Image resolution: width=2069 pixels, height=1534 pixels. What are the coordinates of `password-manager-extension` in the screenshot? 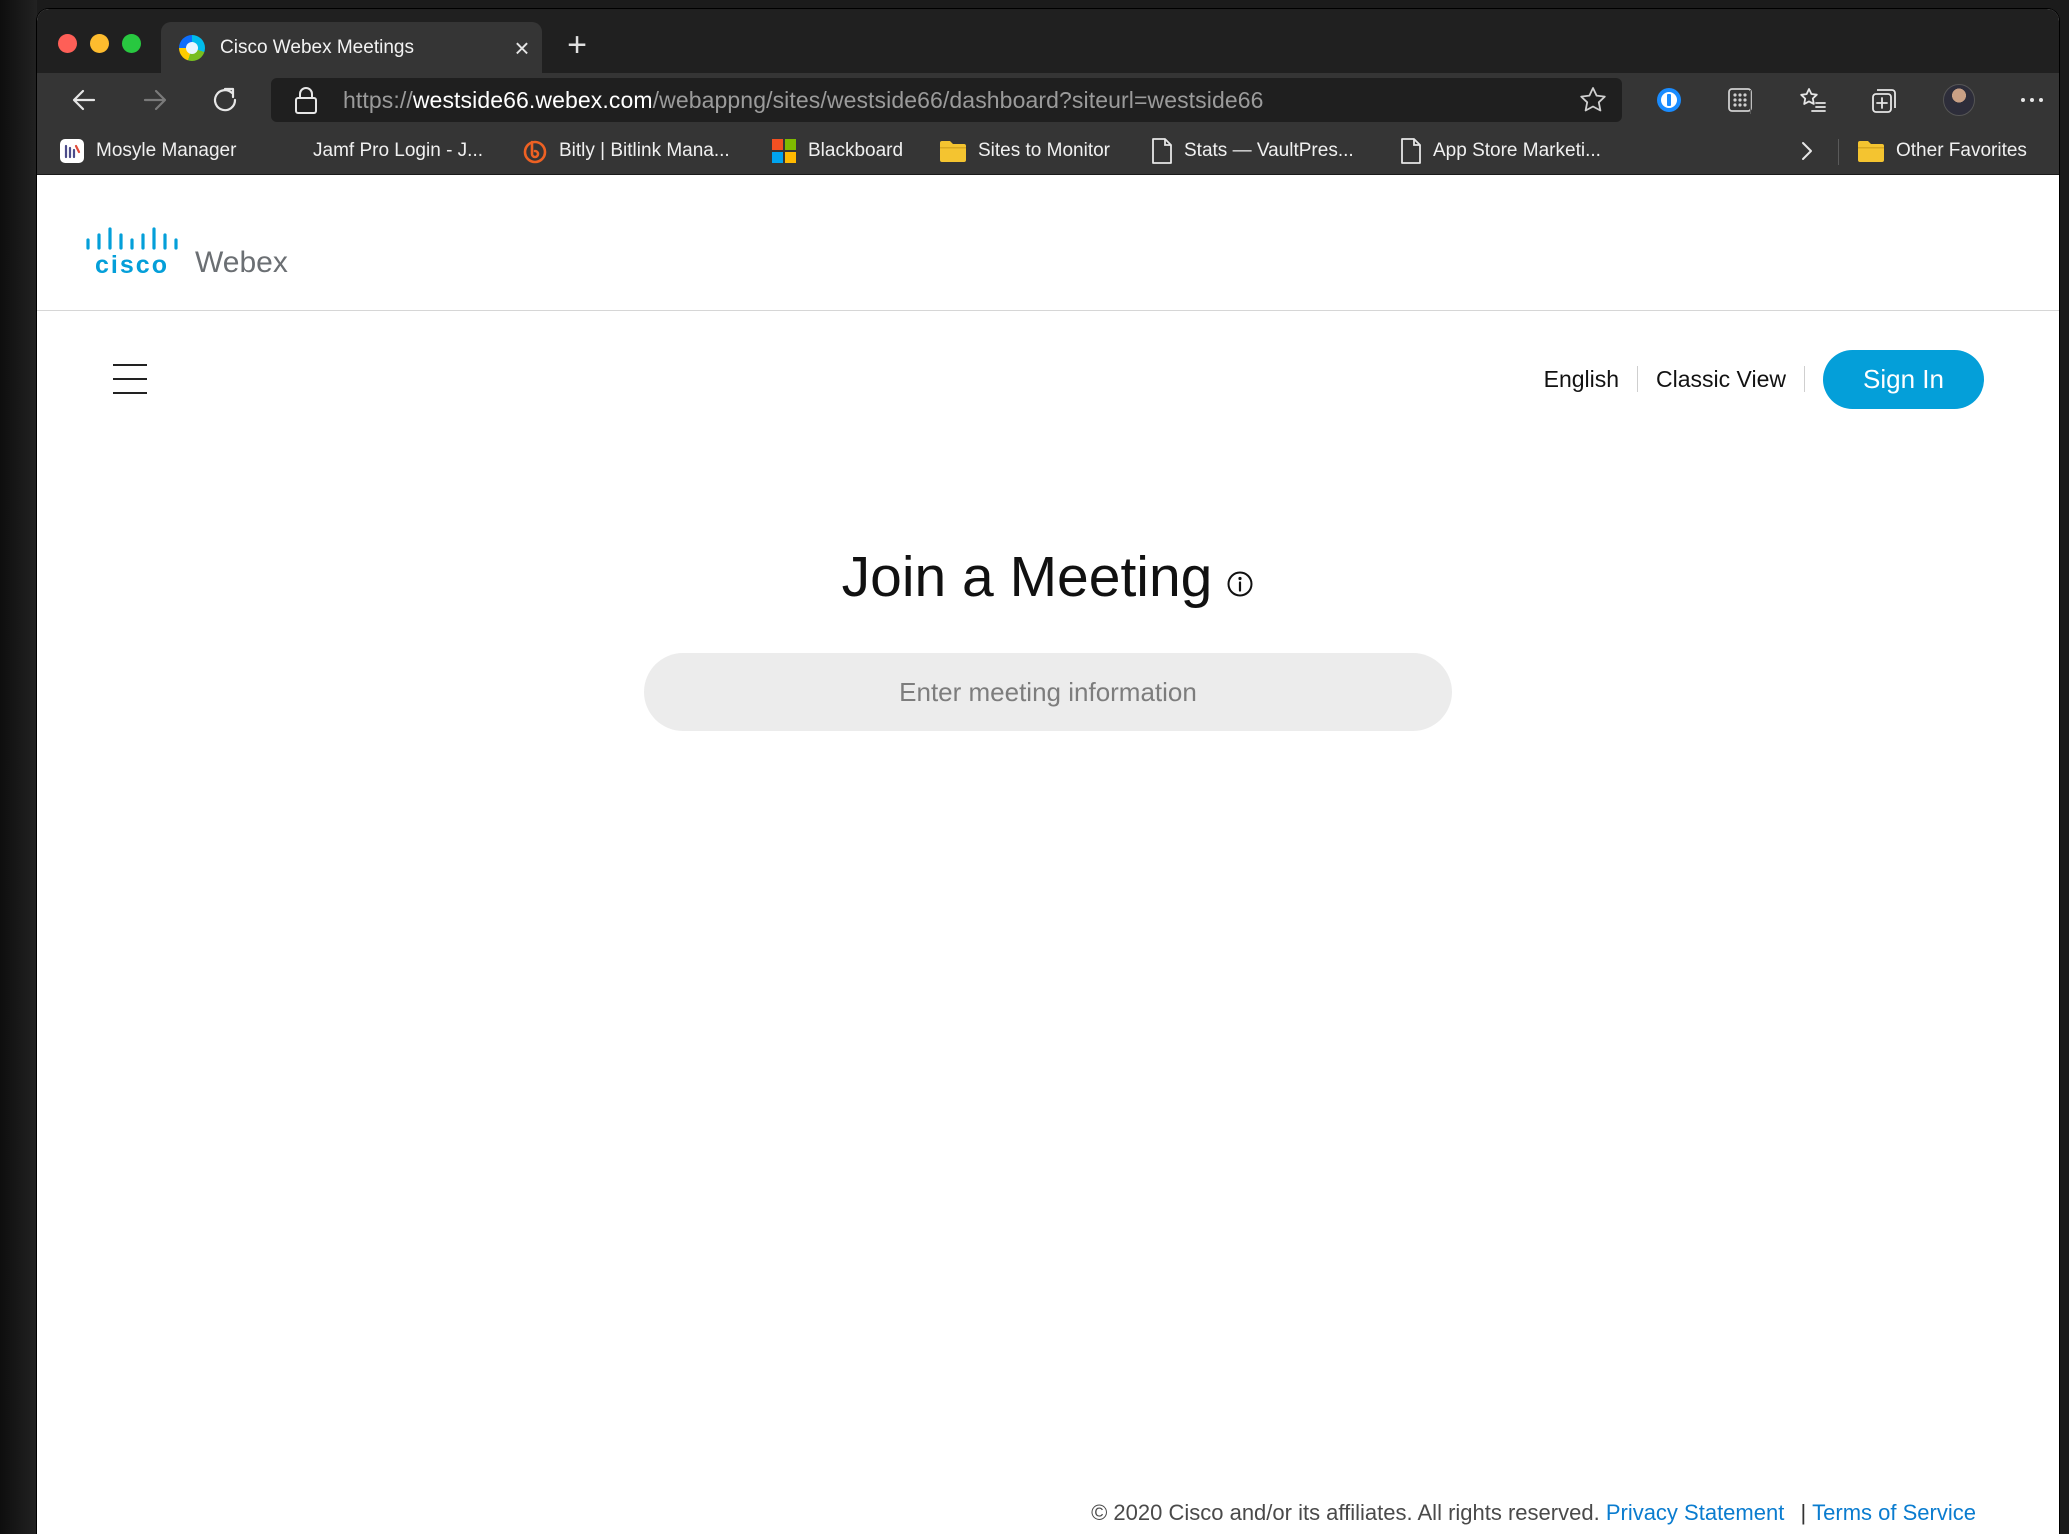 It's located at (1669, 100).